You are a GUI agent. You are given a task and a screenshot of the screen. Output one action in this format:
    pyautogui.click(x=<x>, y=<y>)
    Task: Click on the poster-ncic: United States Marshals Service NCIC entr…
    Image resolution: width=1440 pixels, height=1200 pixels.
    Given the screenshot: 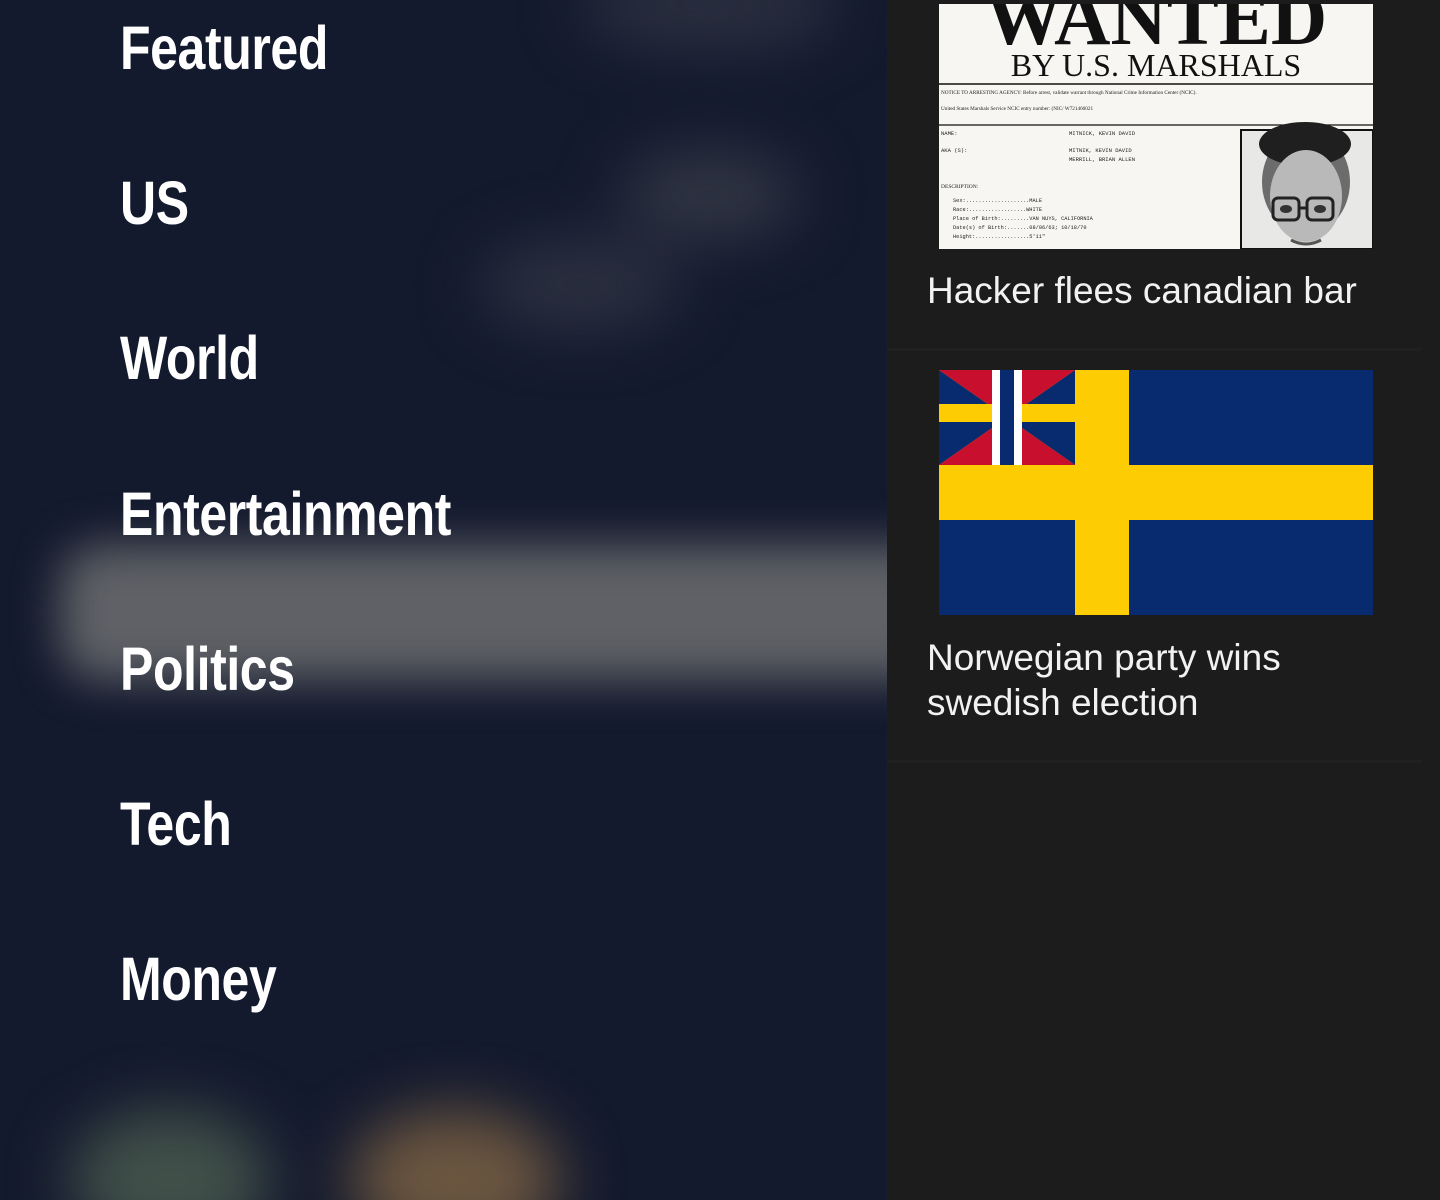 What is the action you would take?
    pyautogui.click(x=1017, y=108)
    